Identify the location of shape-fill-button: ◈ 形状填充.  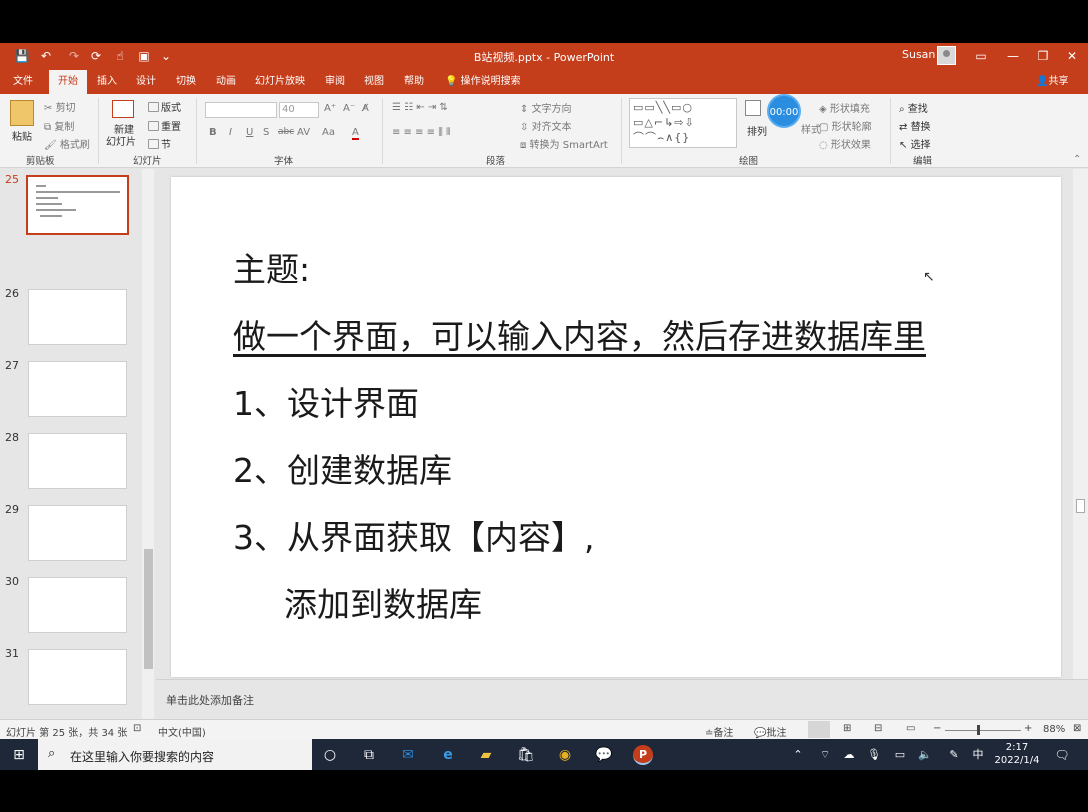
(844, 107).